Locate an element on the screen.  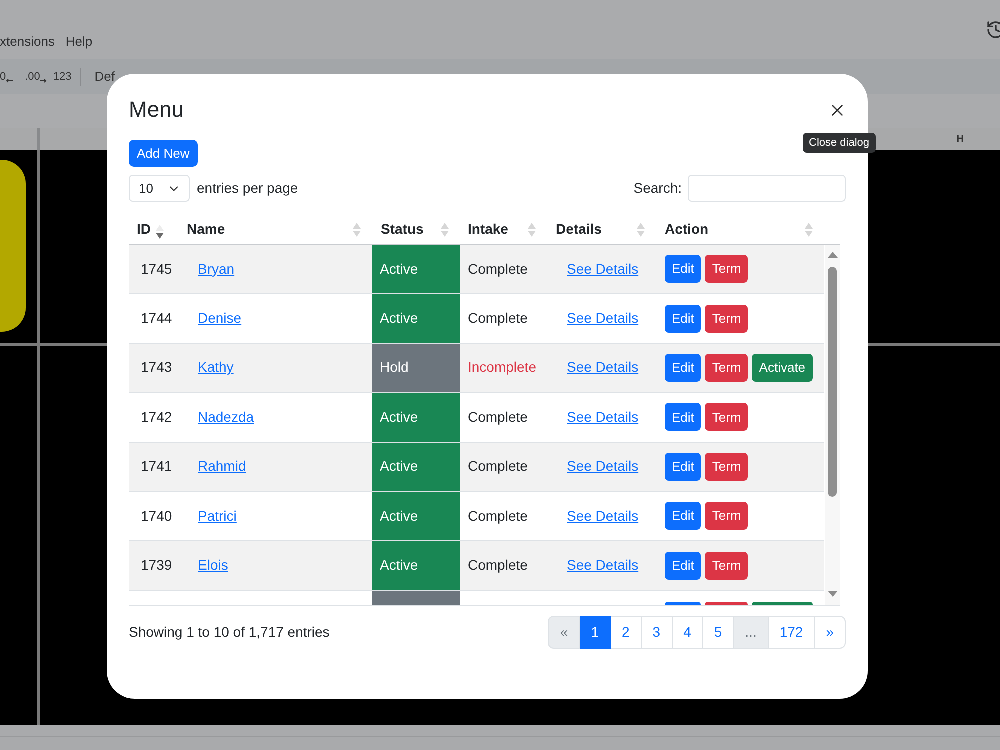
scrollbar-thumb is located at coordinates (832, 382).